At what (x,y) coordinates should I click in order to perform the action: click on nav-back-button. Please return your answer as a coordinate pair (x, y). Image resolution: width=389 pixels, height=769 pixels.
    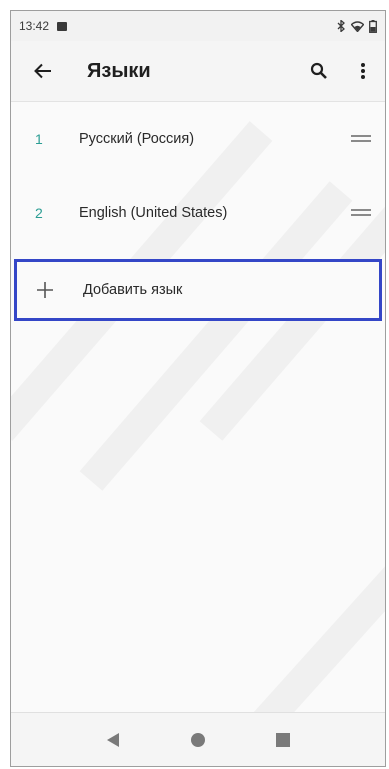
    Looking at the image, I should click on (113, 740).